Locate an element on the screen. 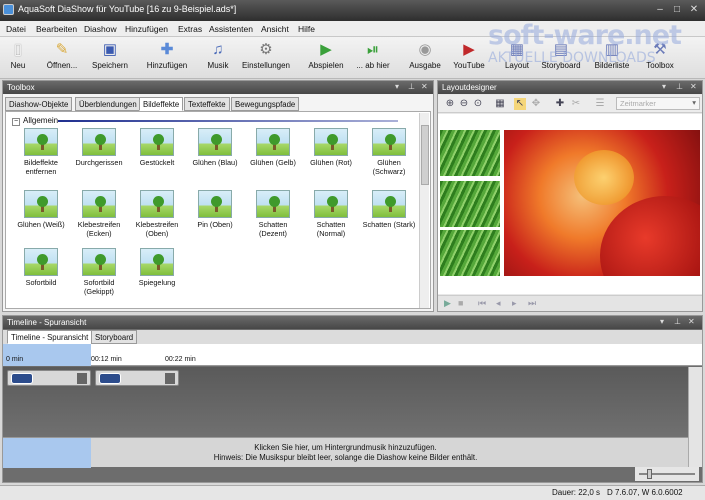 Image resolution: width=705 pixels, height=500 pixels. play-from-here-button: ⏯ ... ab hier is located at coordinates (373, 58).